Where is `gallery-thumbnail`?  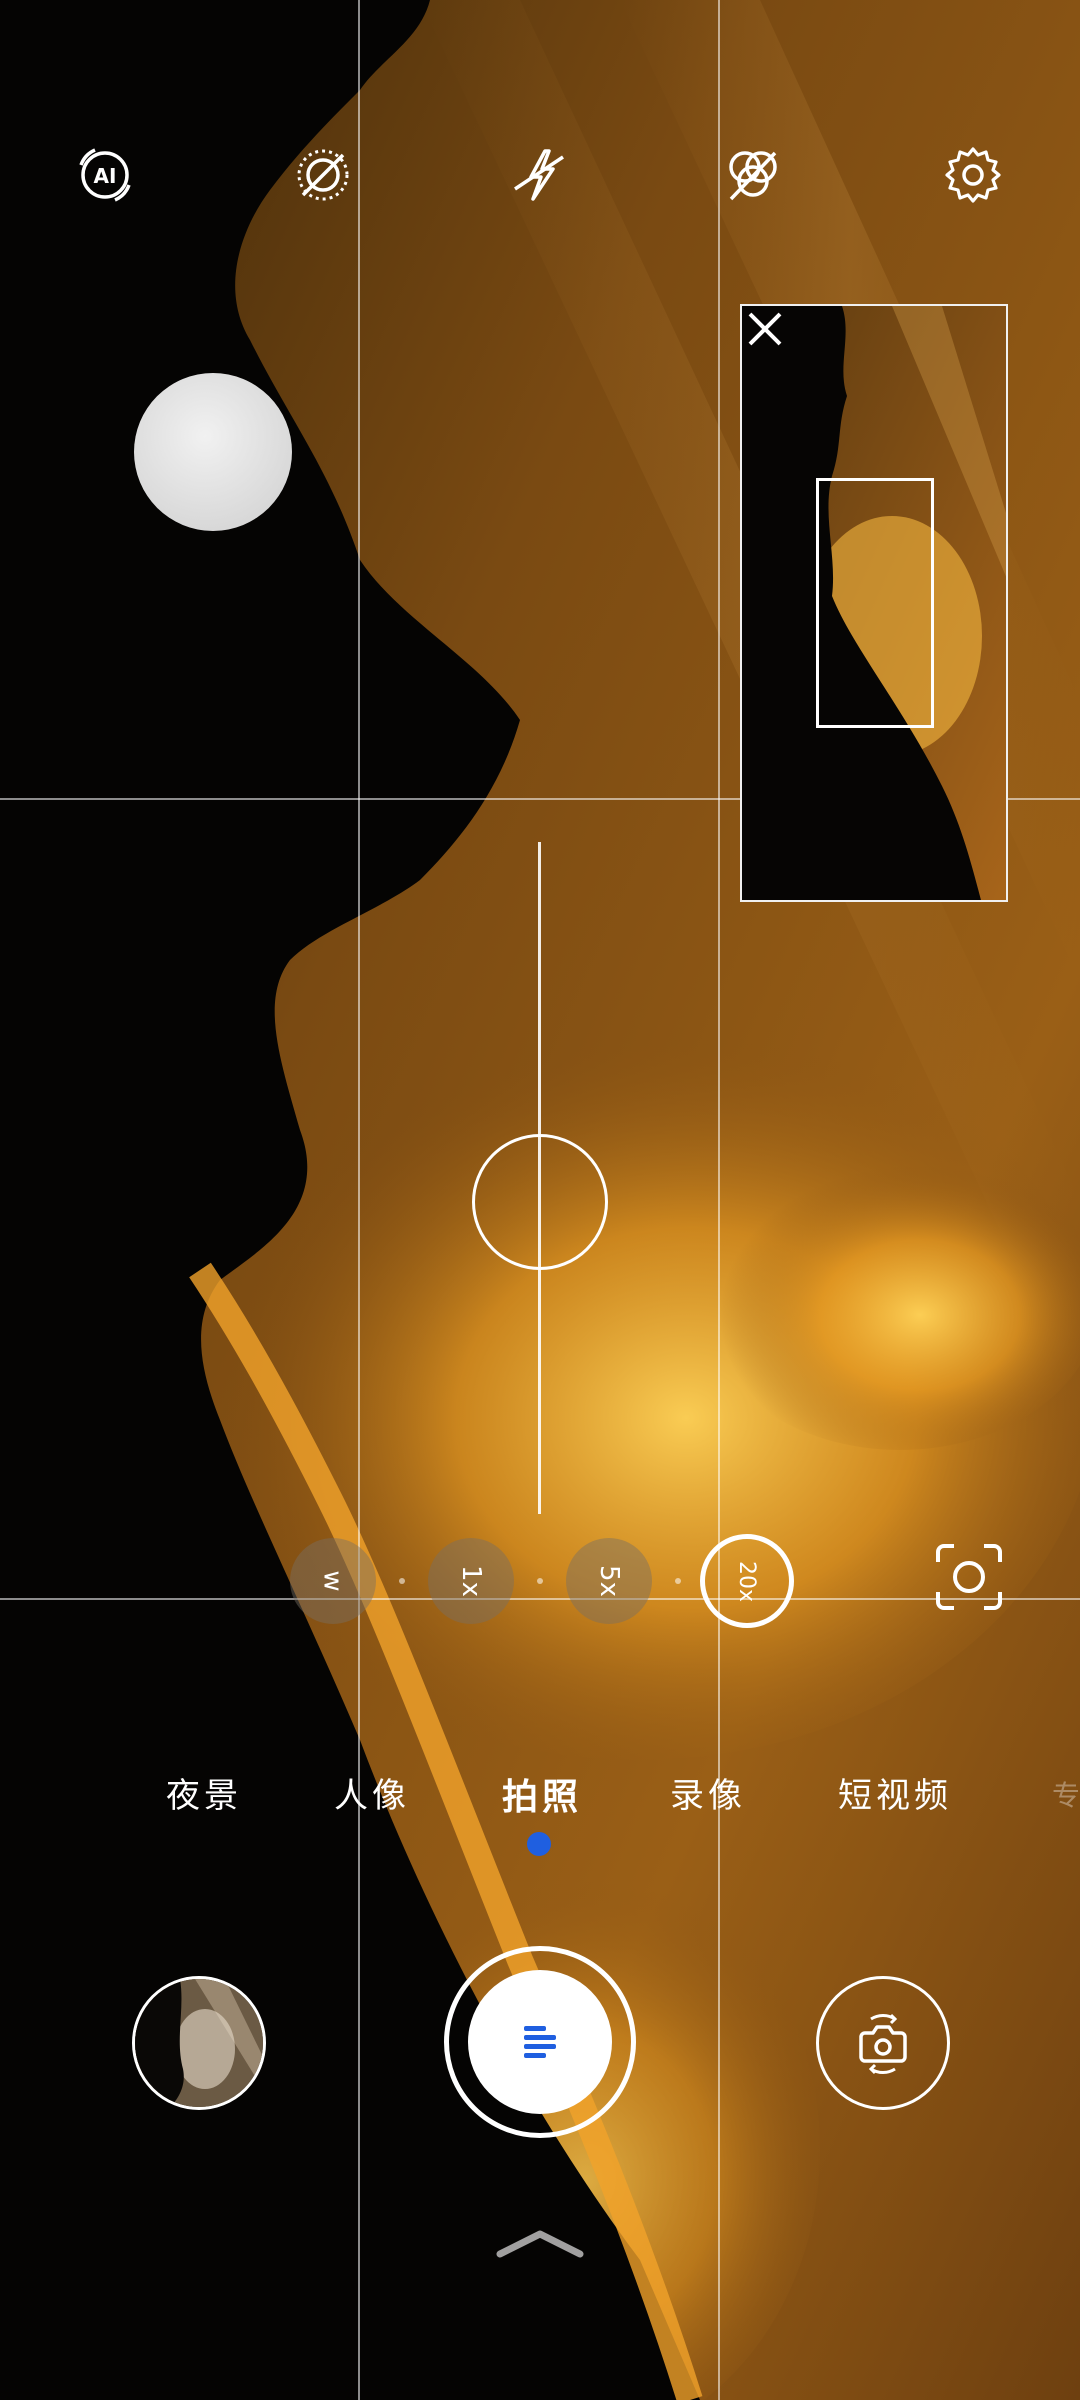
gallery-thumbnail is located at coordinates (199, 2043).